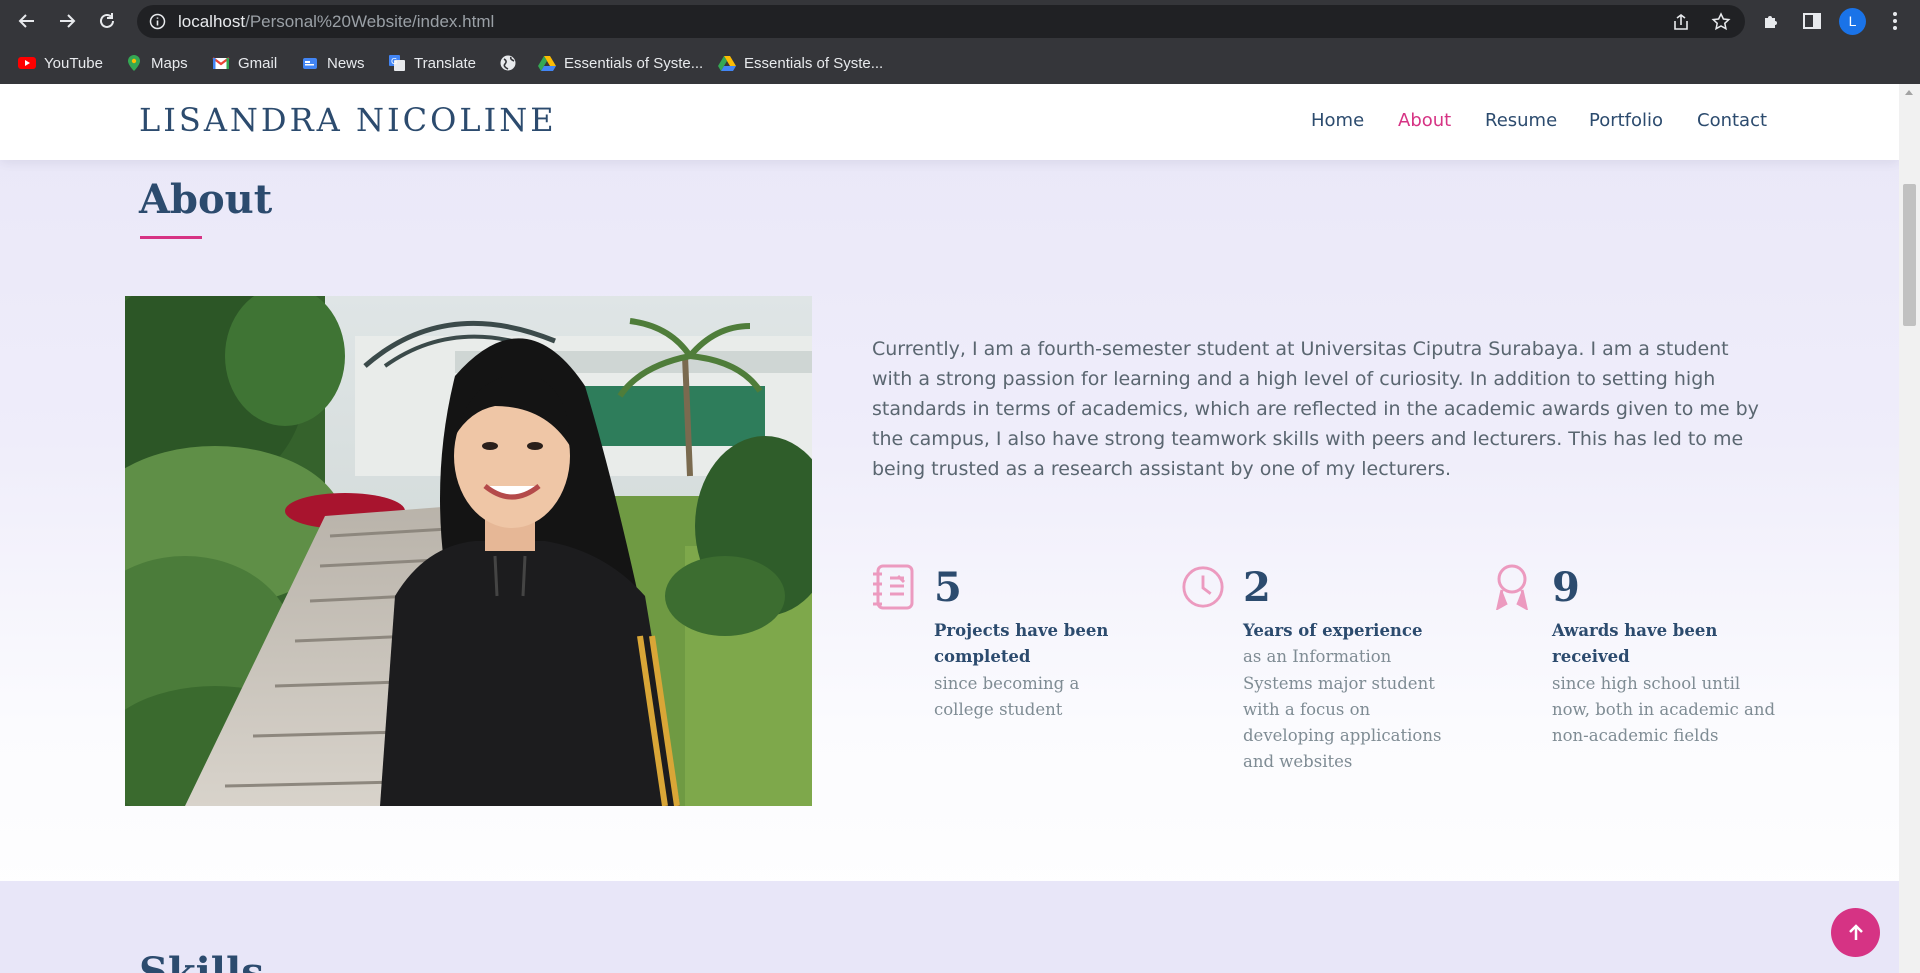 The width and height of the screenshot is (1920, 973). Describe the element at coordinates (1257, 587) in the screenshot. I see `stat-value: 2` at that location.